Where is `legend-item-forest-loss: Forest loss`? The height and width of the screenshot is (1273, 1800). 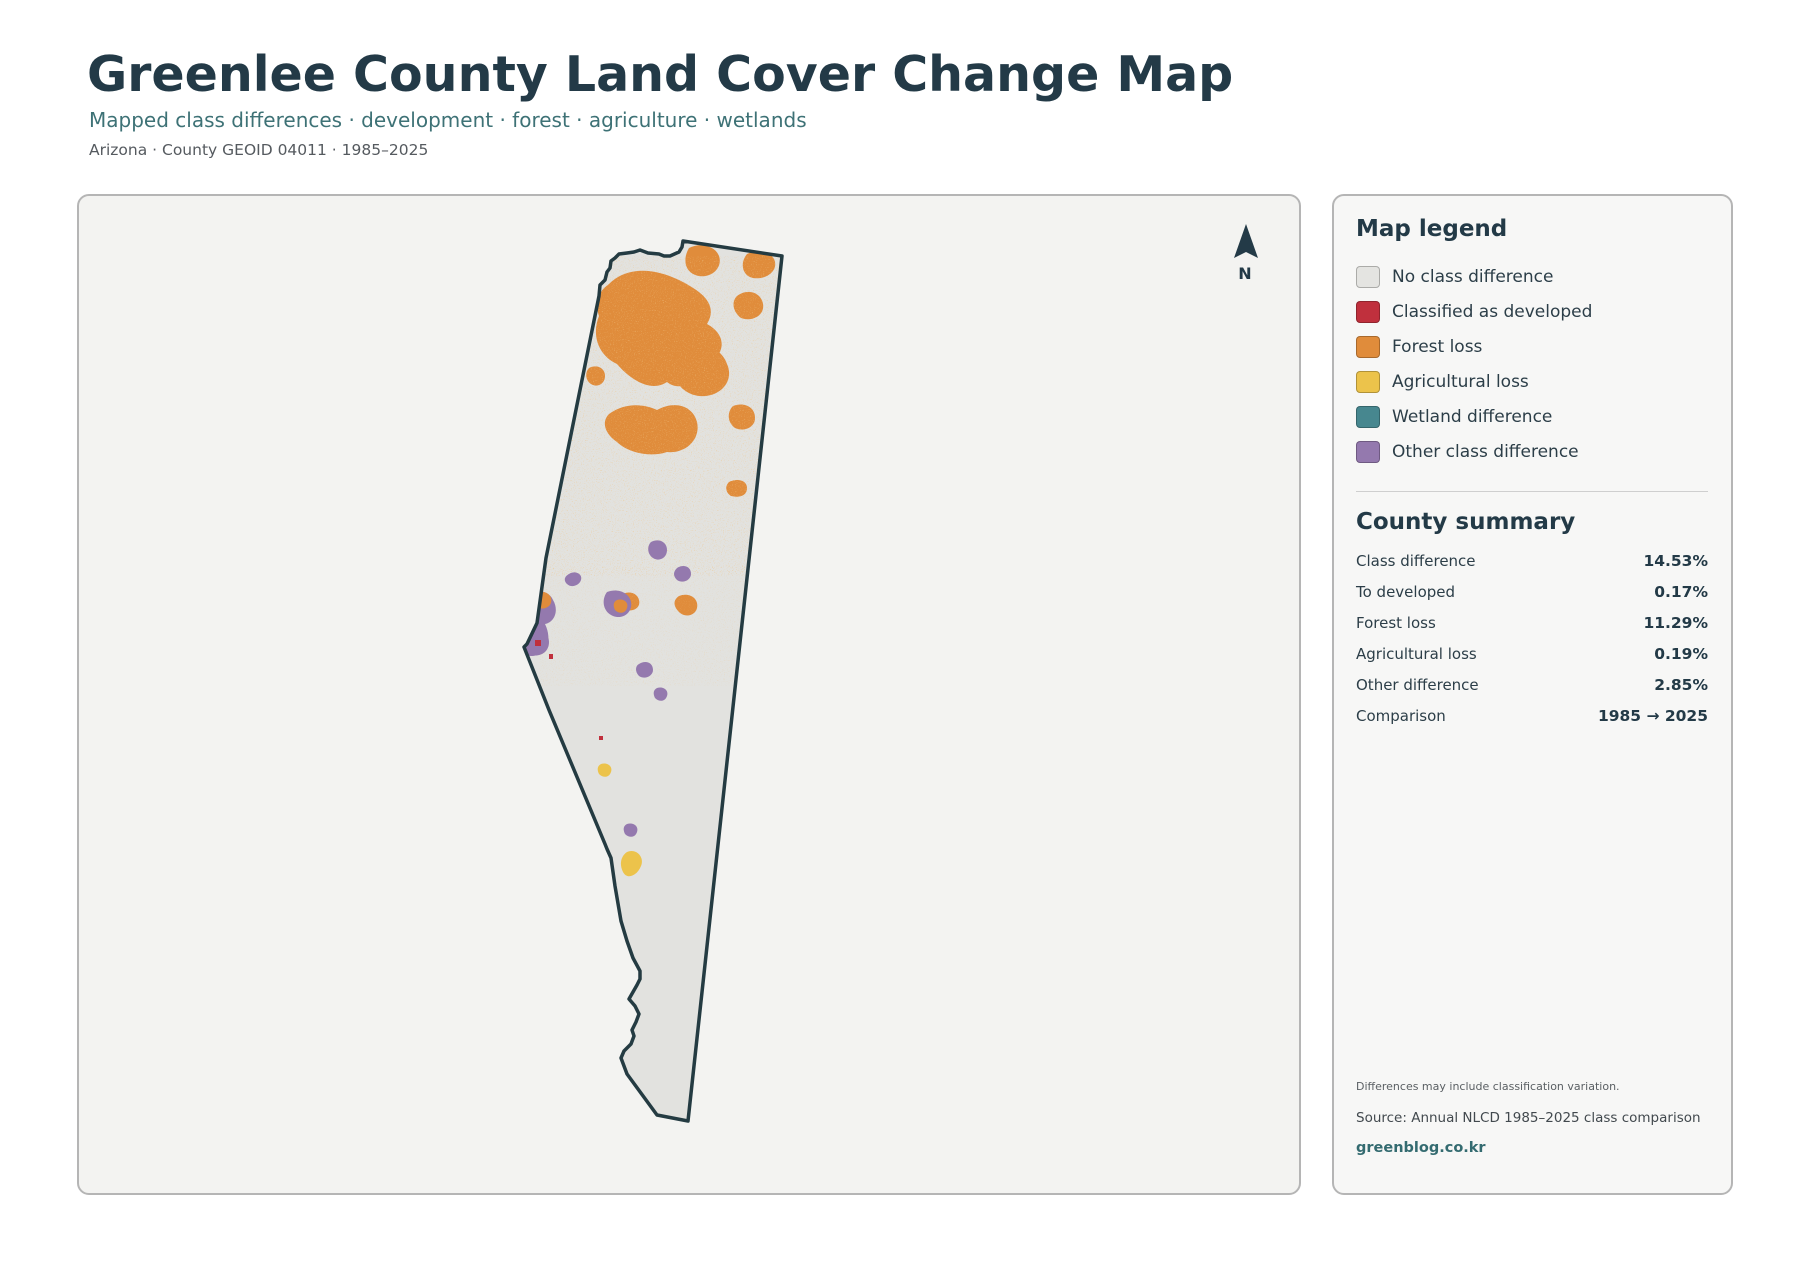 legend-item-forest-loss: Forest loss is located at coordinates (1419, 347).